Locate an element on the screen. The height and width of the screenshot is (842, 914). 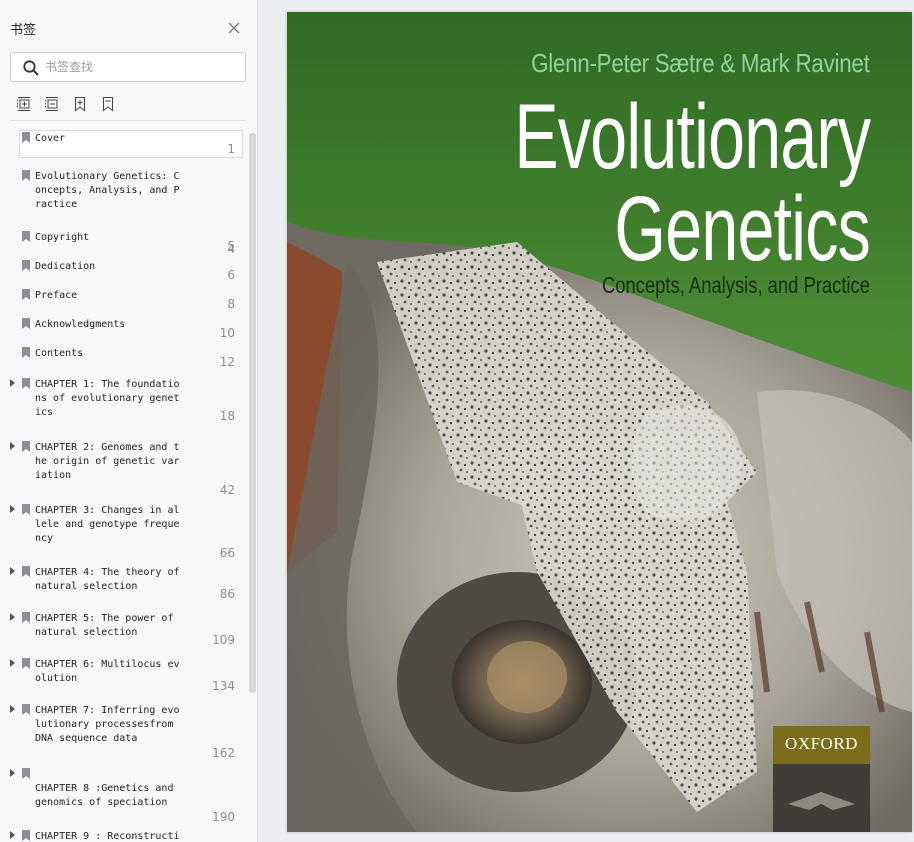
expand-all-icon is located at coordinates (24, 104).